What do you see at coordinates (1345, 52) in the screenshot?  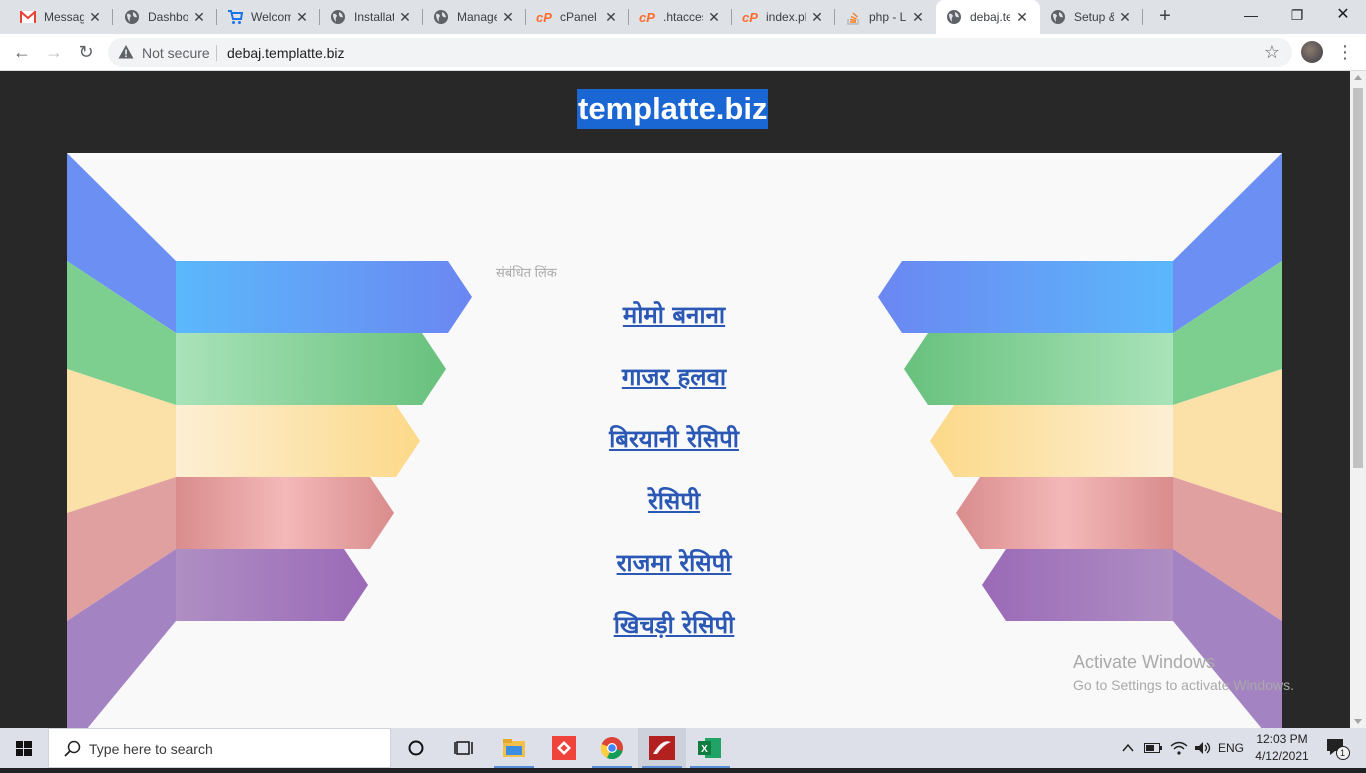 I see `chrome-menu-icon: ⋮` at bounding box center [1345, 52].